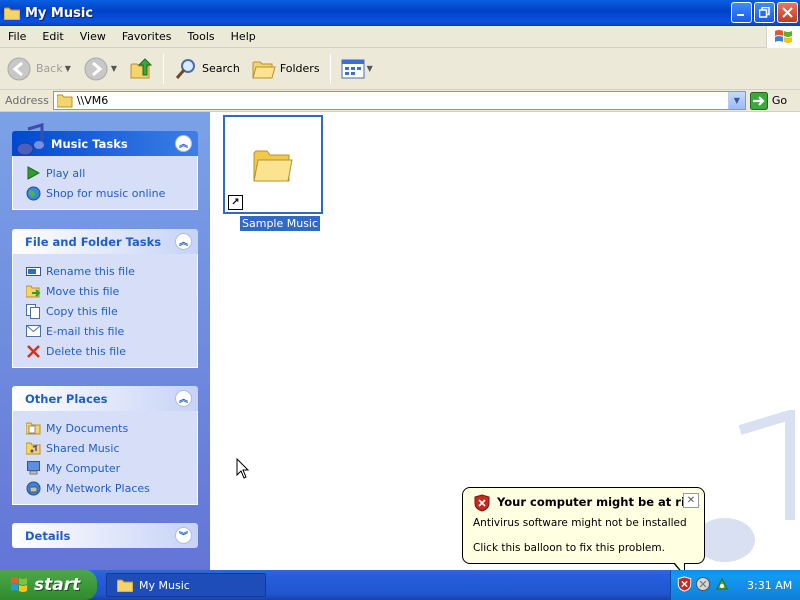  What do you see at coordinates (19, 68) in the screenshot?
I see `back-arrow-icon` at bounding box center [19, 68].